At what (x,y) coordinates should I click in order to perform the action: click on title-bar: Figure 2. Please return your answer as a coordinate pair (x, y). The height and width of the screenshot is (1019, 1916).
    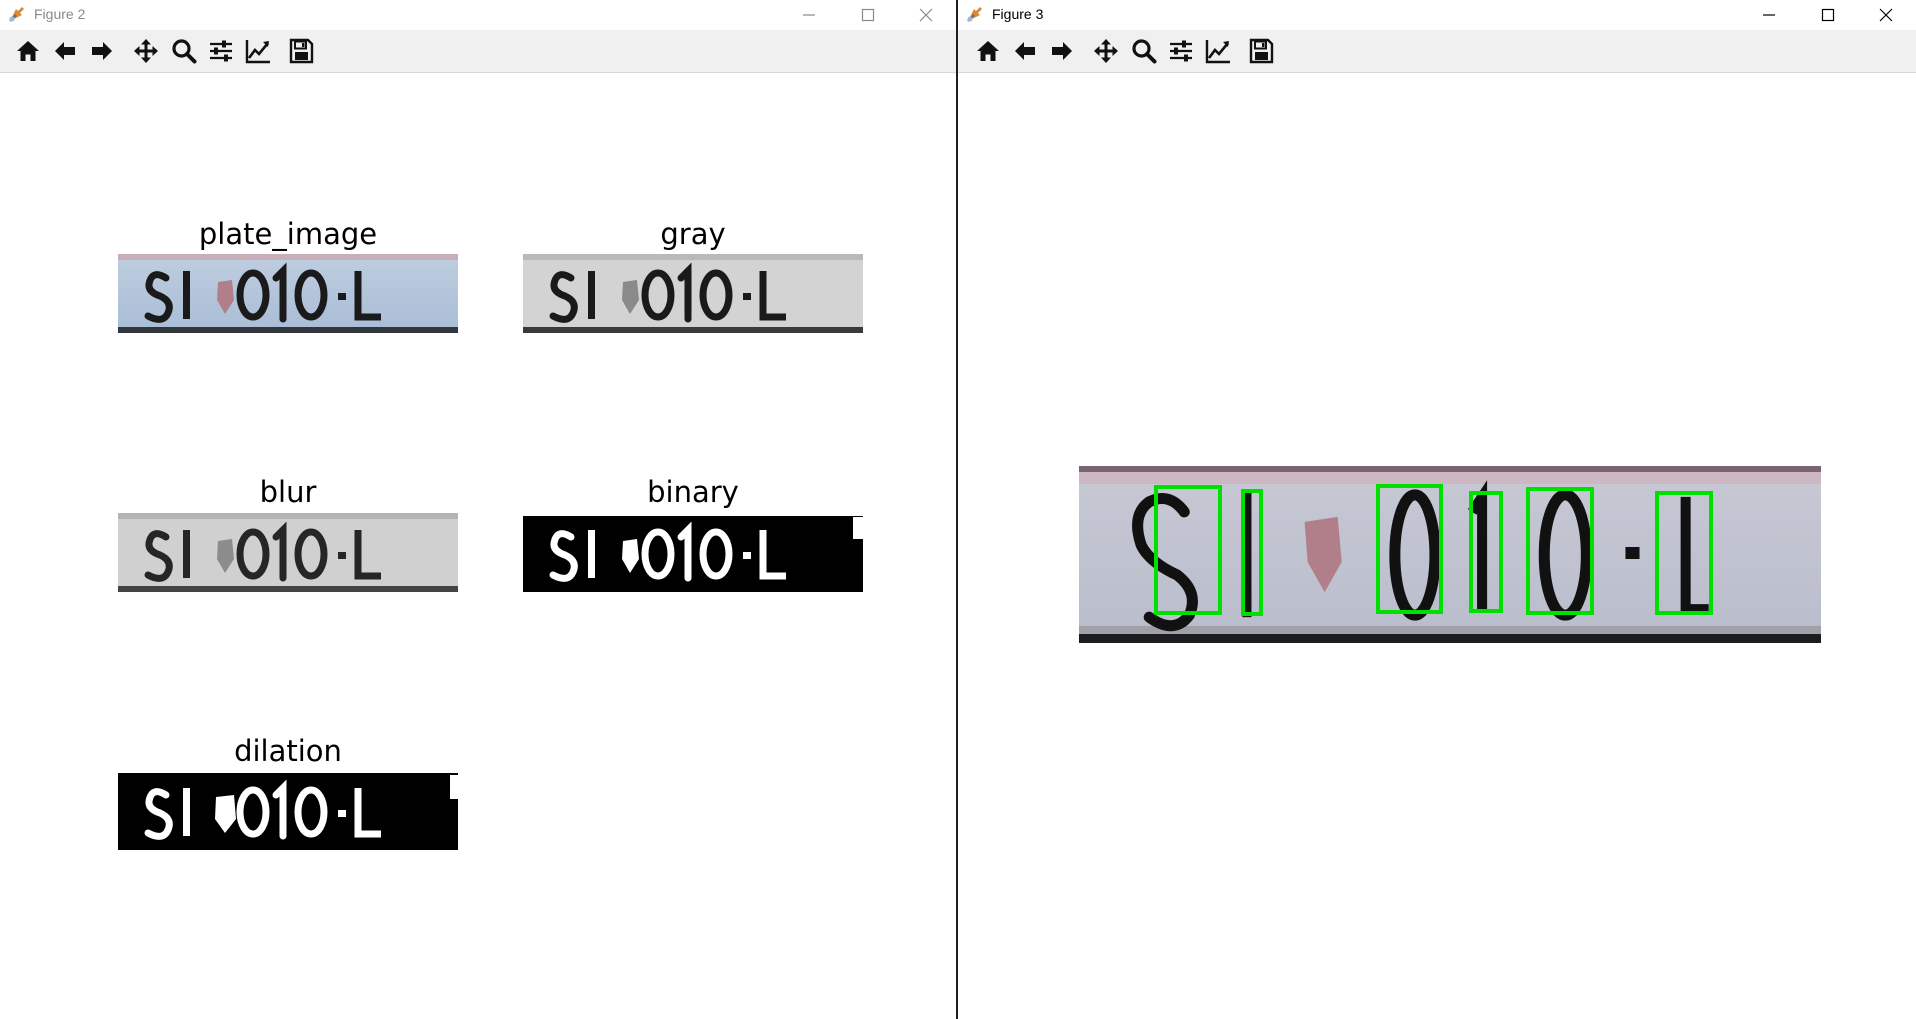
    Looking at the image, I should click on (478, 15).